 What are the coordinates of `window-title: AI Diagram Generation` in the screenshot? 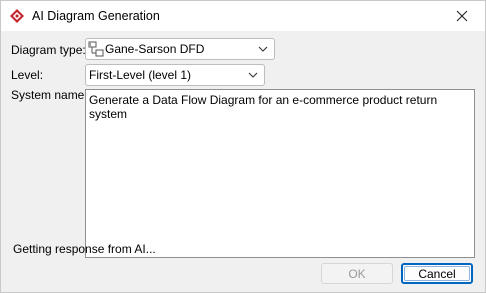 It's located at (96, 16).